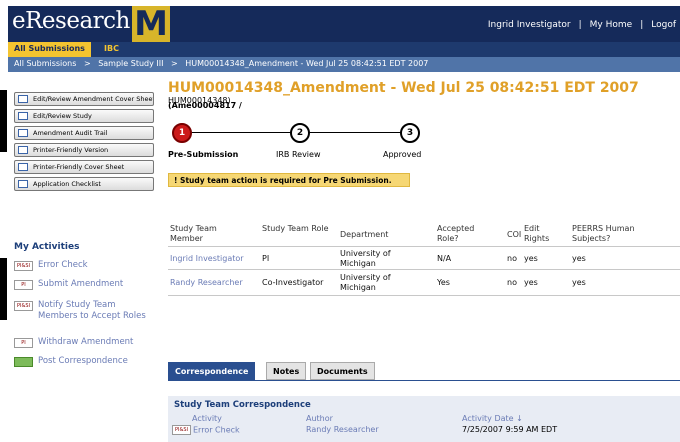  I want to click on tab-correspondence: Correspondence, so click(212, 371).